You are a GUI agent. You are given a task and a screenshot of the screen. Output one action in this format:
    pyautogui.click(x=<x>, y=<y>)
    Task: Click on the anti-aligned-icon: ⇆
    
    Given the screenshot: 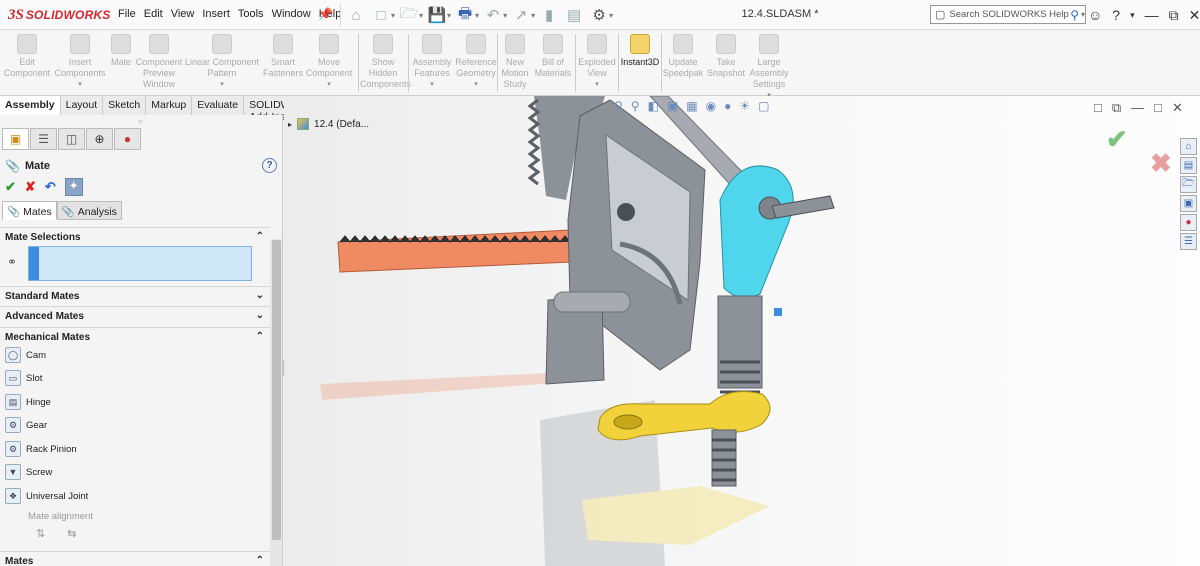 What is the action you would take?
    pyautogui.click(x=71, y=533)
    